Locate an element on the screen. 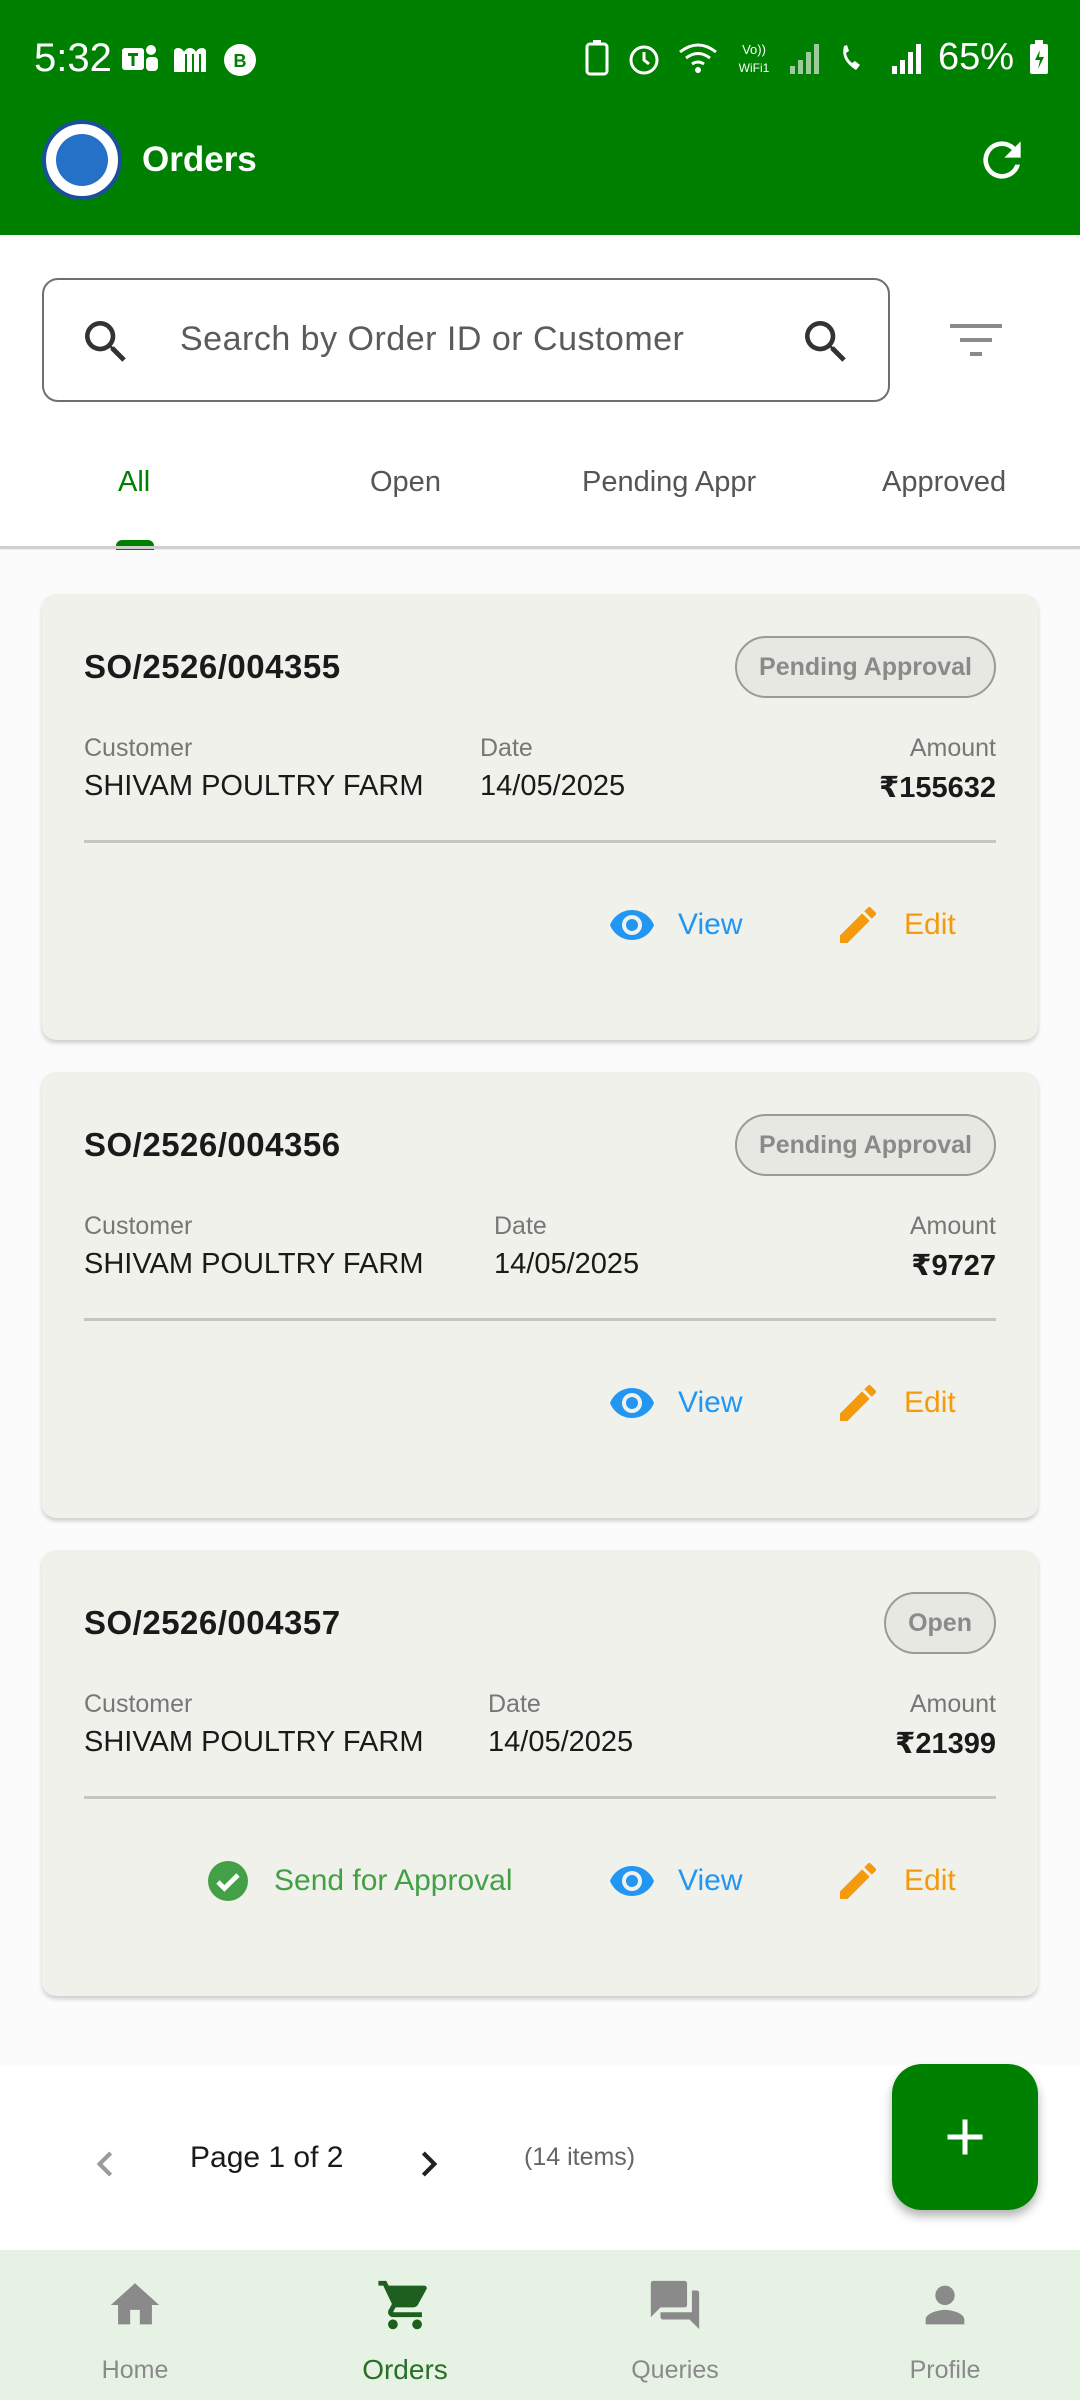 The image size is (1080, 2400). search-icon is located at coordinates (105, 341).